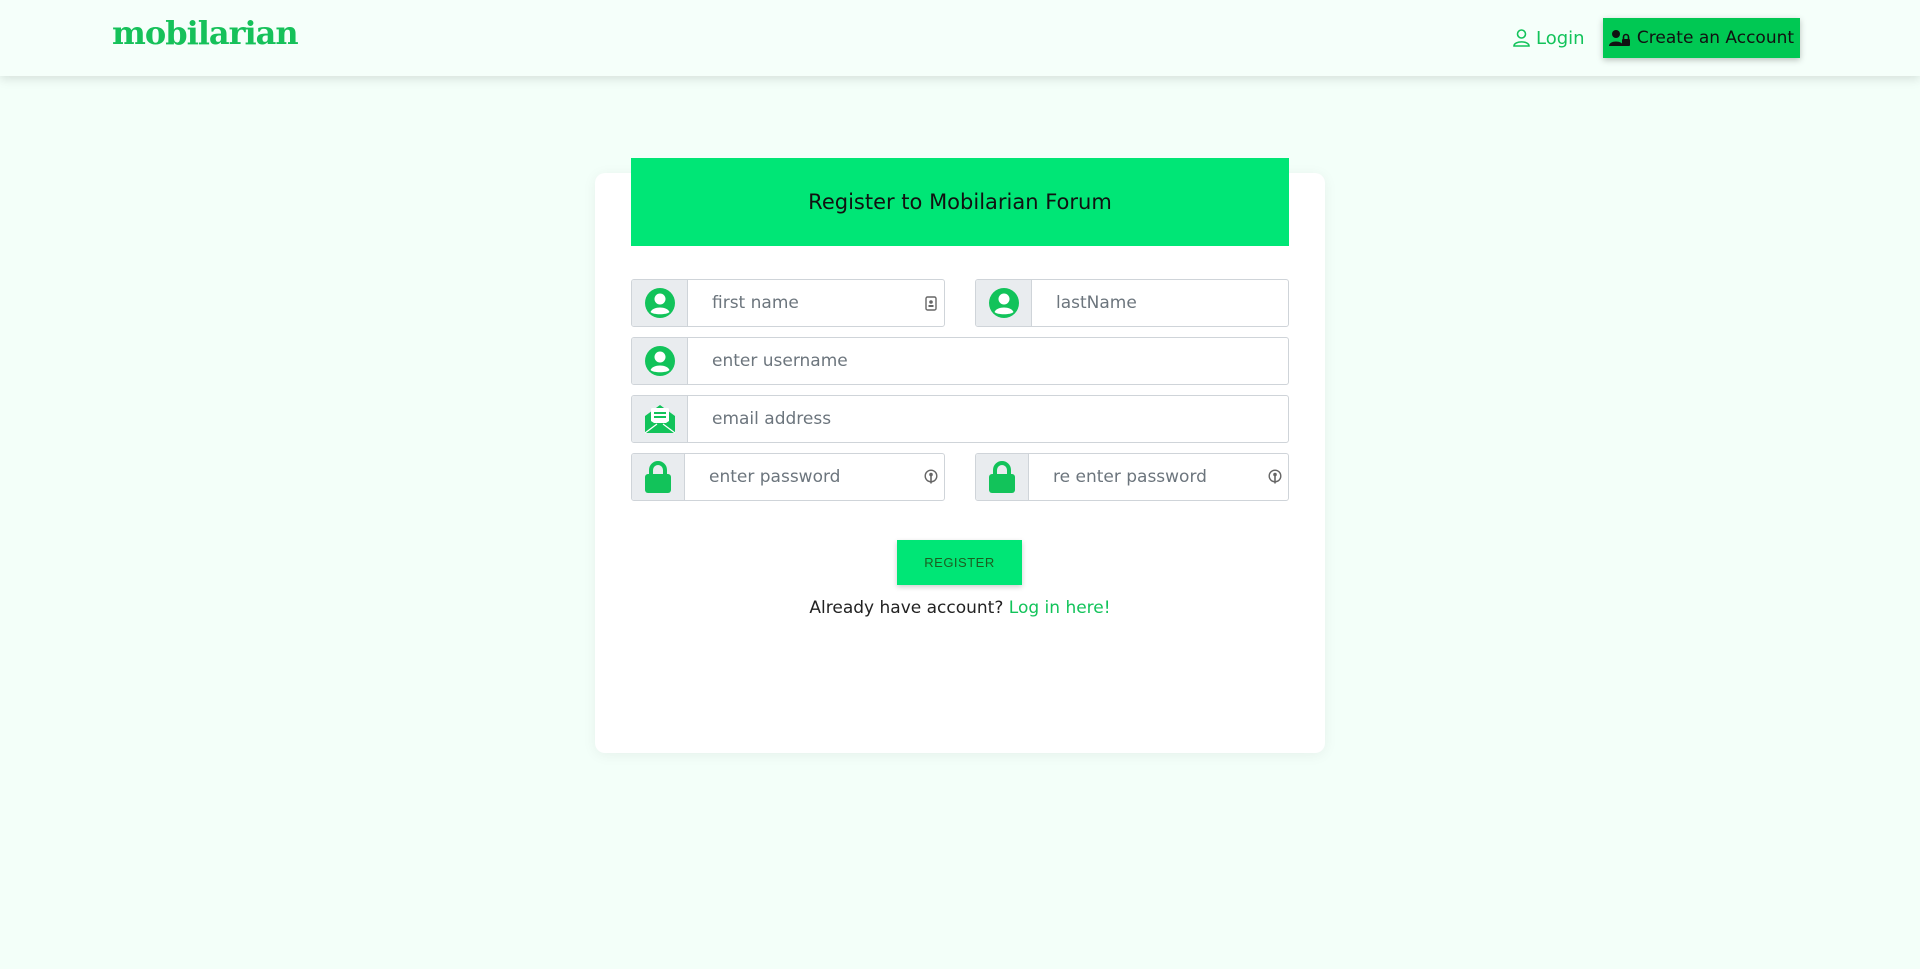  I want to click on confirm-password-field, so click(1132, 477).